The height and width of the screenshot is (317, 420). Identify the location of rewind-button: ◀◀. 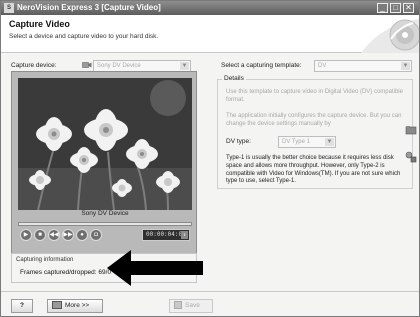
(54, 235).